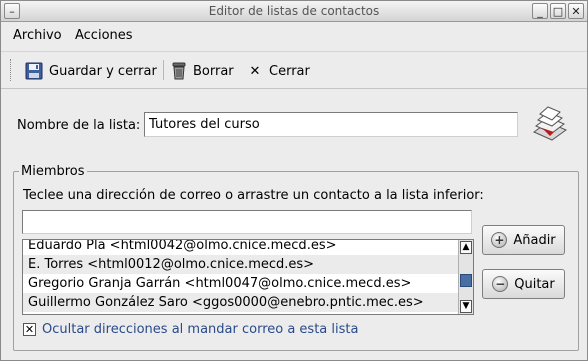 The width and height of the screenshot is (588, 361). I want to click on scroll-up-button: ▲, so click(466, 247).